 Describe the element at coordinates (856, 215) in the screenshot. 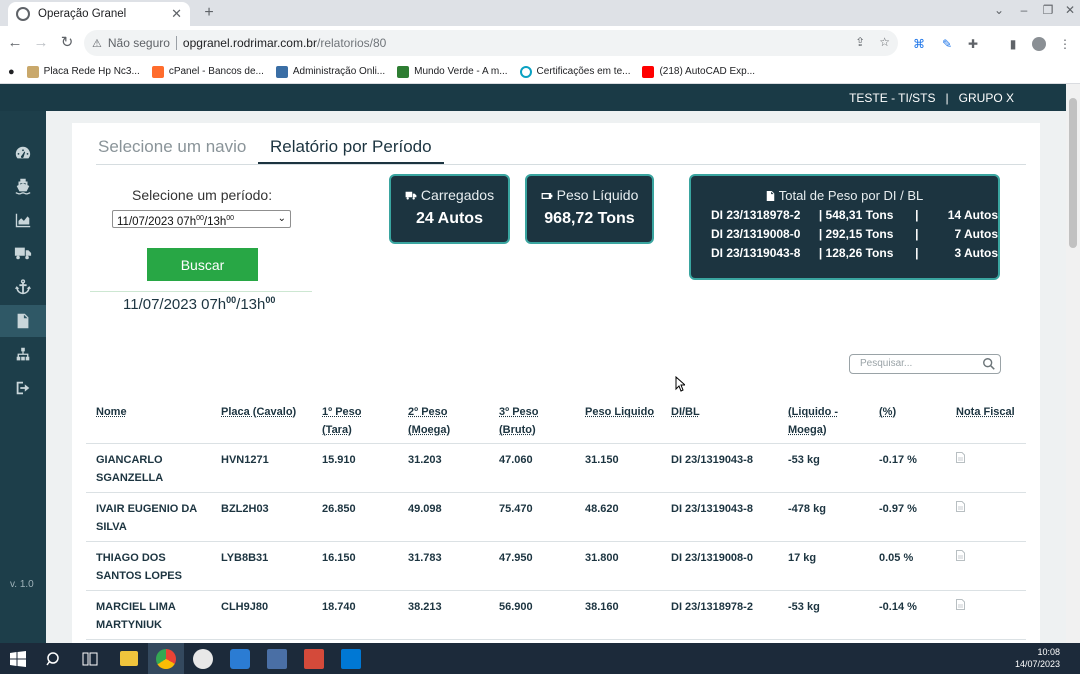

I see `di-tons: | 548,31 Tons` at that location.